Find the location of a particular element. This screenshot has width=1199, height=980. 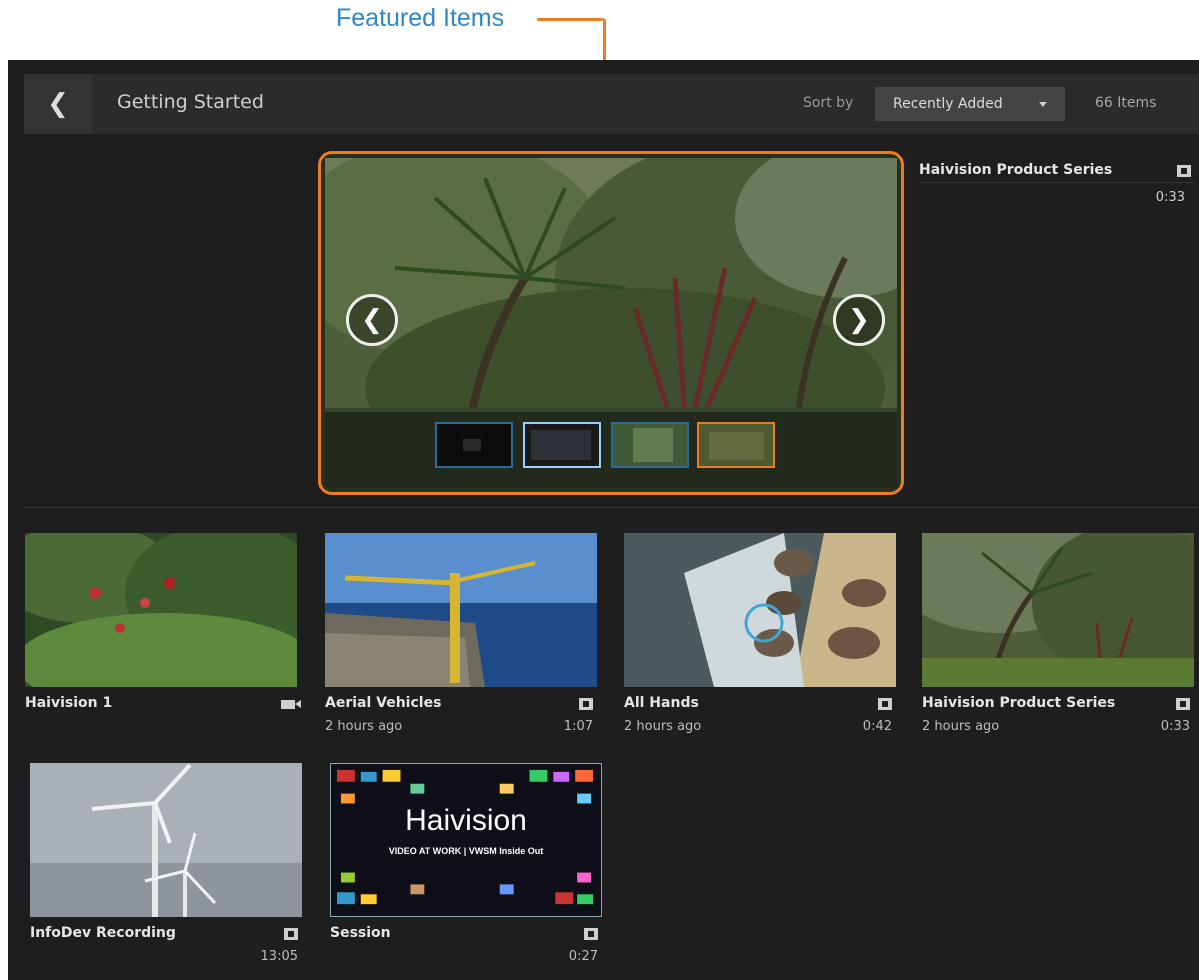

media-title: Haivision Product Series is located at coordinates (1018, 703).